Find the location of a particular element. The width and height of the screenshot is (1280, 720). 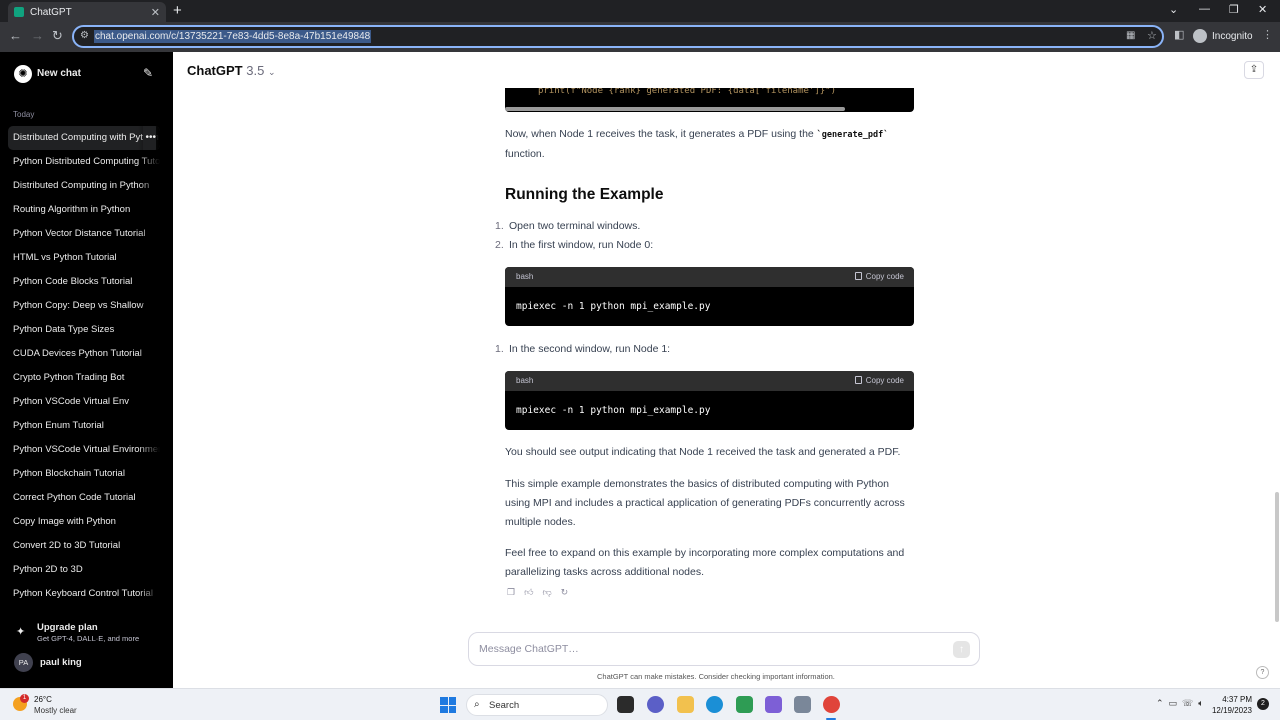

code-line: mpiexec -n 1 python mpi_example.py is located at coordinates (613, 410).